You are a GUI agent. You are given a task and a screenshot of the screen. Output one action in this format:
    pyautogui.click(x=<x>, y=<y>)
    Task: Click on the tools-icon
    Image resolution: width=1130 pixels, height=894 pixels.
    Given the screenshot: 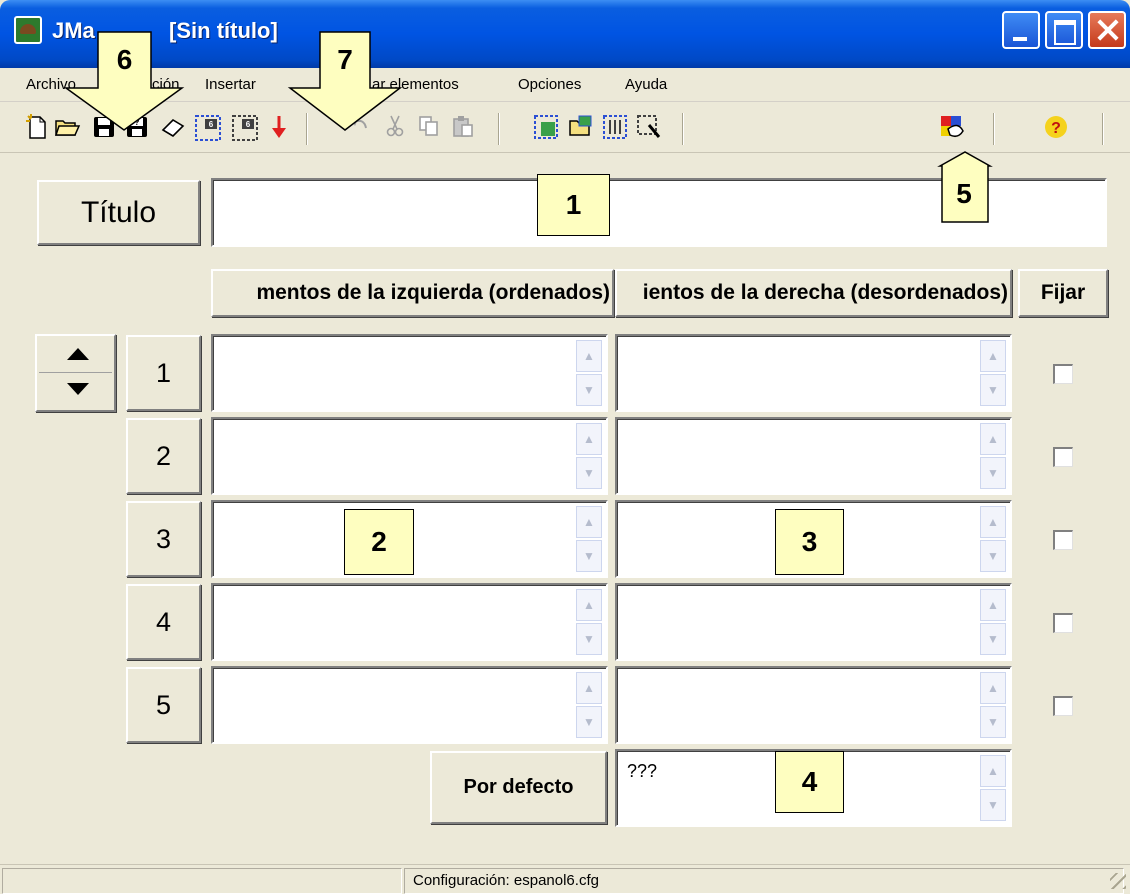 What is the action you would take?
    pyautogui.click(x=649, y=128)
    